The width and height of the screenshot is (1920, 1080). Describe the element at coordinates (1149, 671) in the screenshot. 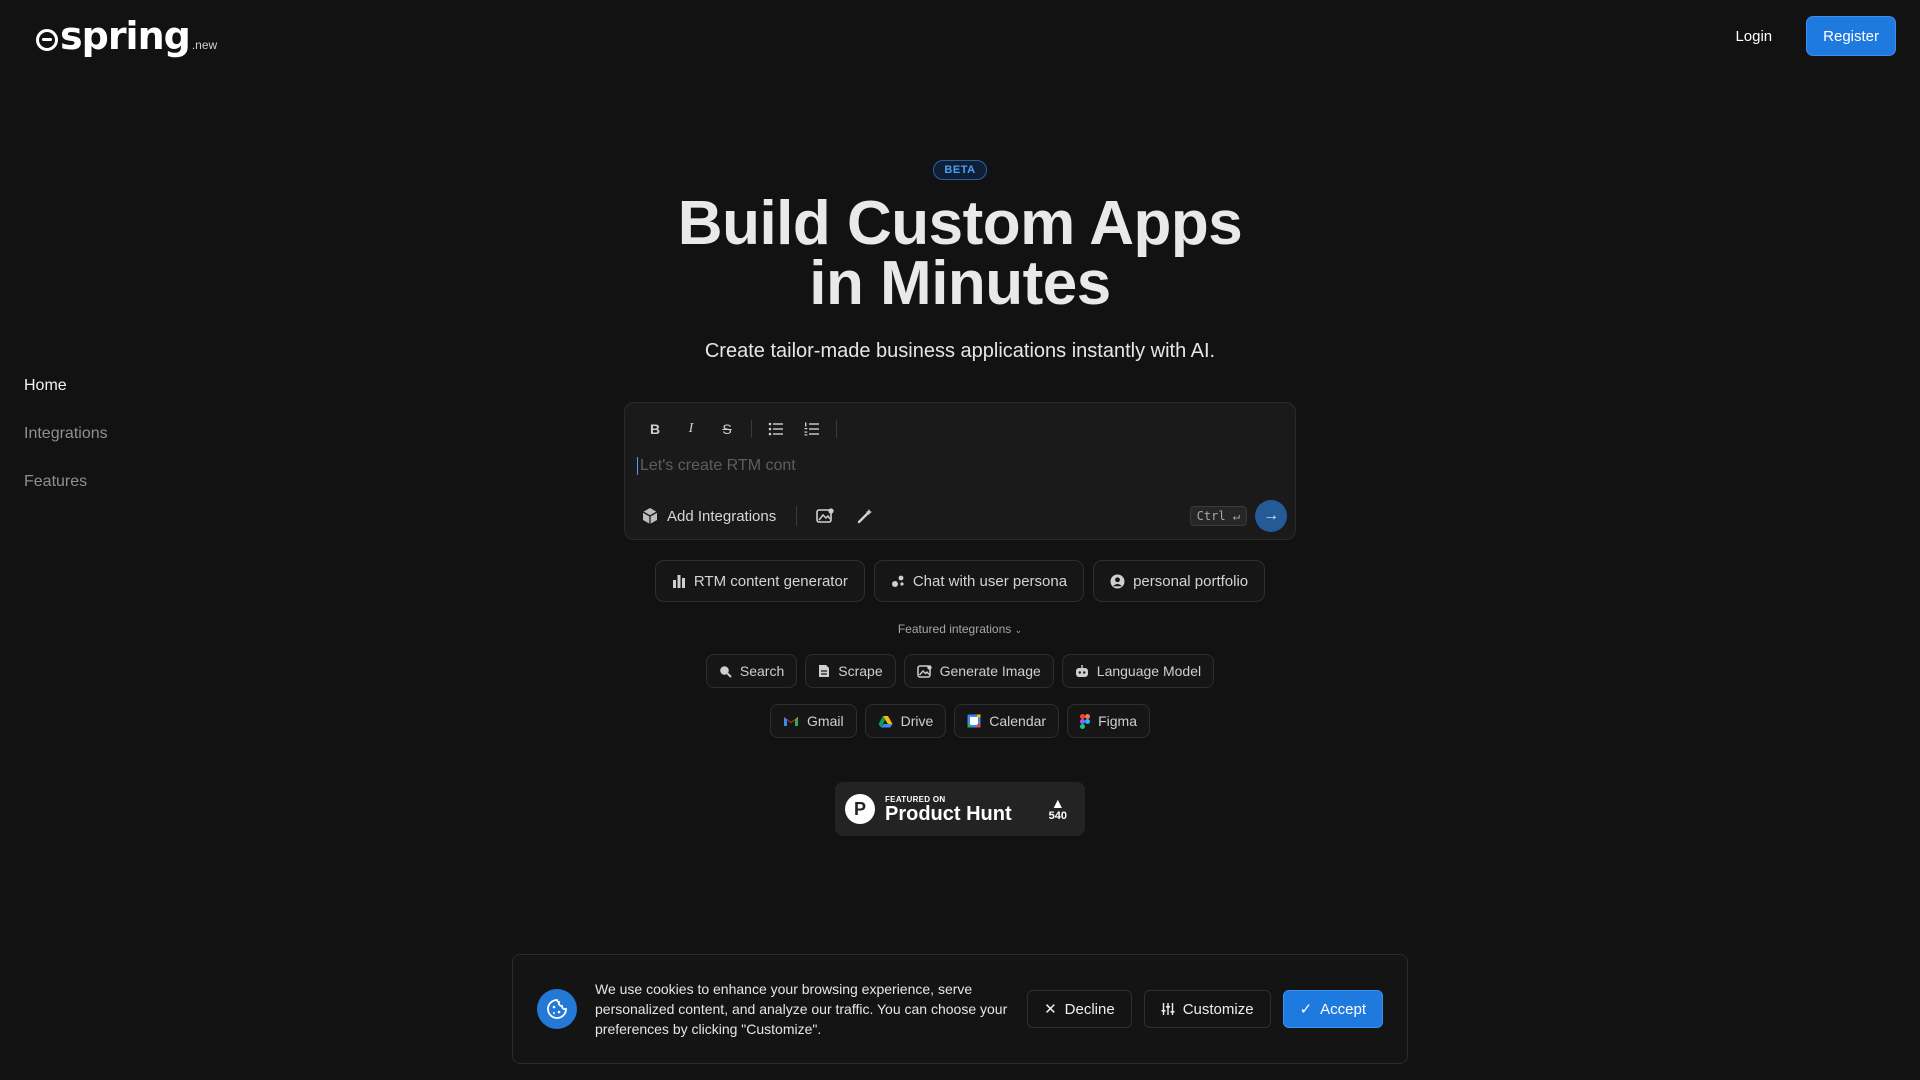

I see `integration-chip-label: Language Model` at that location.